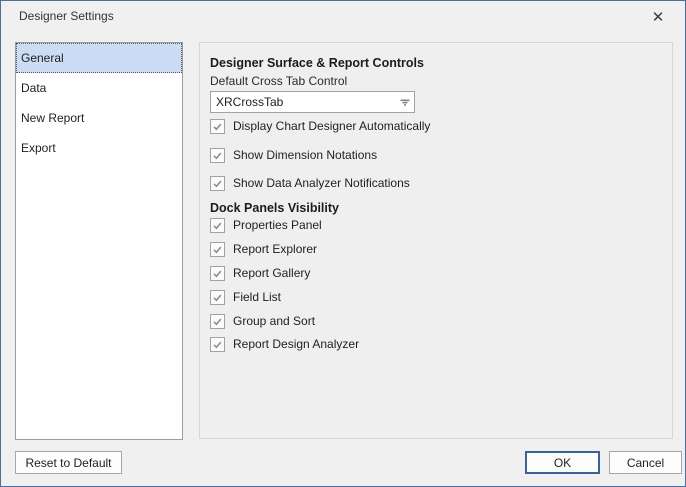 This screenshot has height=487, width=686. What do you see at coordinates (645, 462) in the screenshot?
I see `cancel-button: Cancel` at bounding box center [645, 462].